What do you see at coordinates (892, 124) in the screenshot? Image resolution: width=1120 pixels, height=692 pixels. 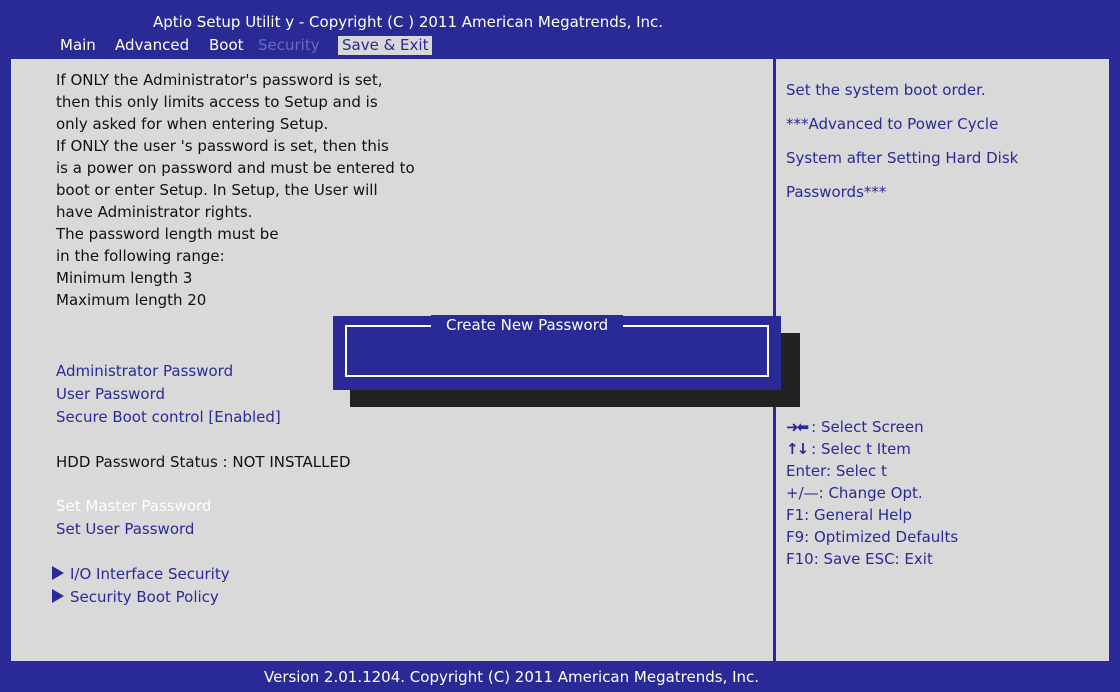 I see `item-help-line: ***Advanced to Power Cycle` at bounding box center [892, 124].